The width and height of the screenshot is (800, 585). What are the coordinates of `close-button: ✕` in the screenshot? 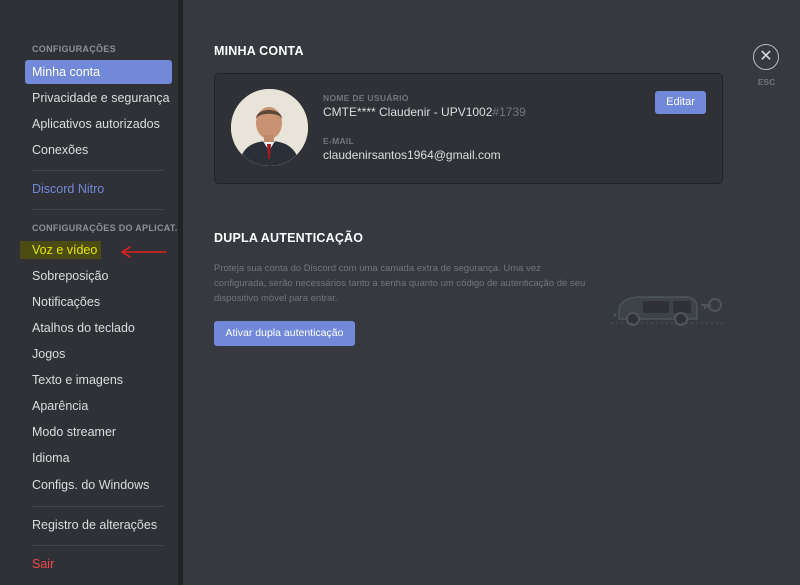 It's located at (766, 57).